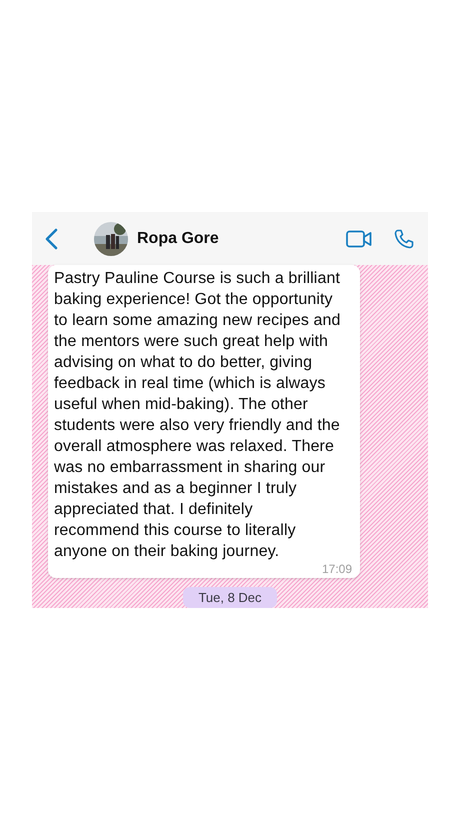 This screenshot has height=818, width=460. I want to click on date-label: Tue, 8 Dec, so click(230, 597).